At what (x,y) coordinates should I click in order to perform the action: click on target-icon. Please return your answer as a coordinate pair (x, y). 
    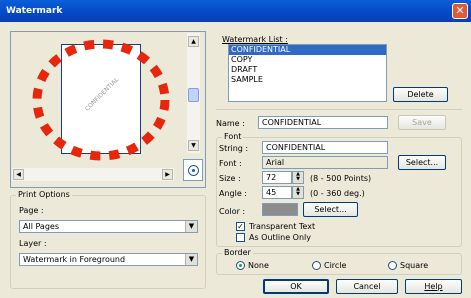
    Looking at the image, I should click on (193, 170).